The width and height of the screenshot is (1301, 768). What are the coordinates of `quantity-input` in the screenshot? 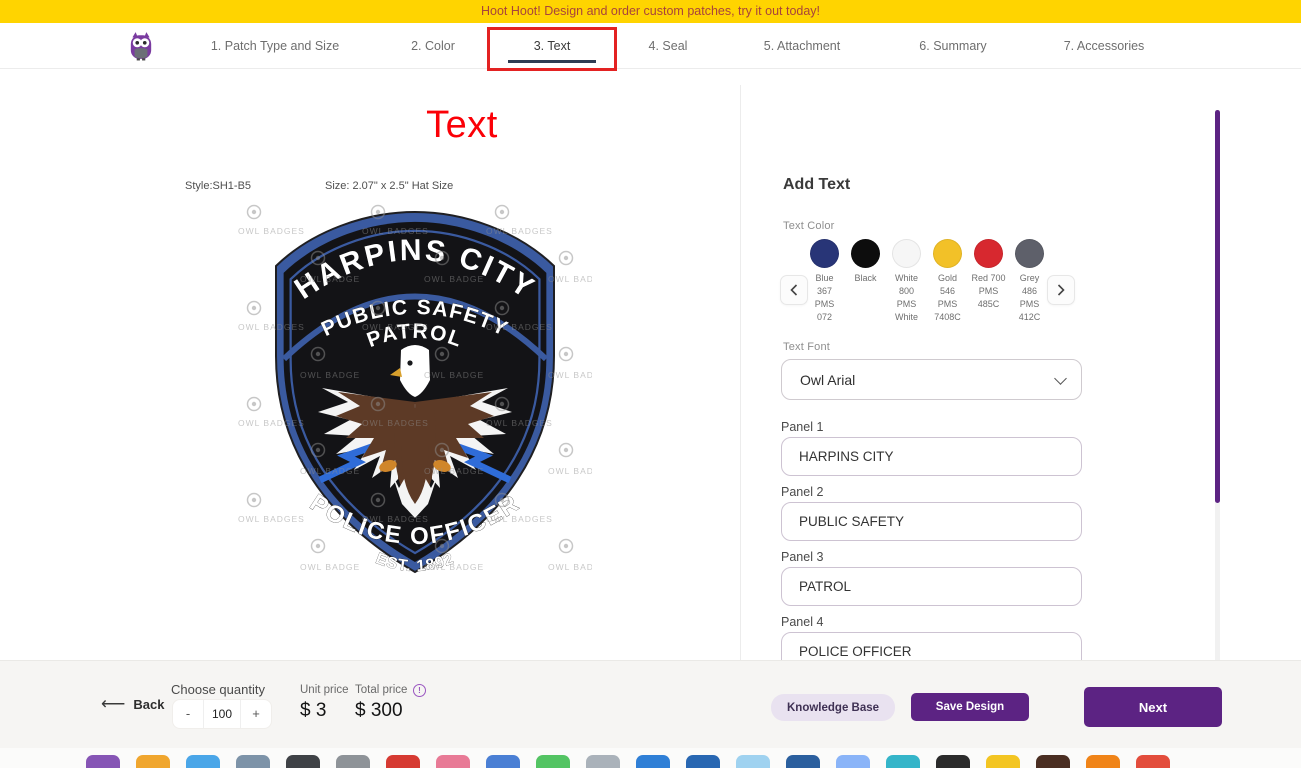 It's located at (222, 714).